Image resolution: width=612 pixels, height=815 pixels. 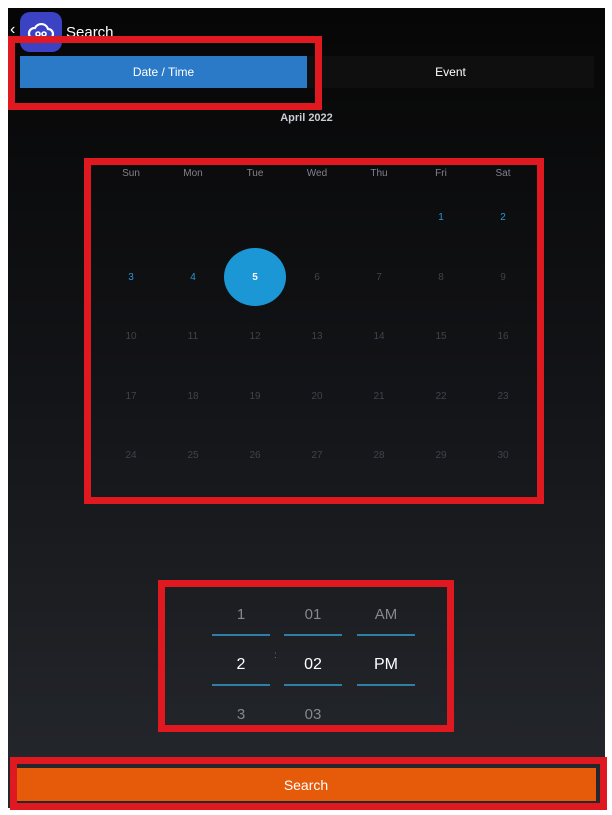 What do you see at coordinates (379, 337) in the screenshot?
I see `calendar-day: 14` at bounding box center [379, 337].